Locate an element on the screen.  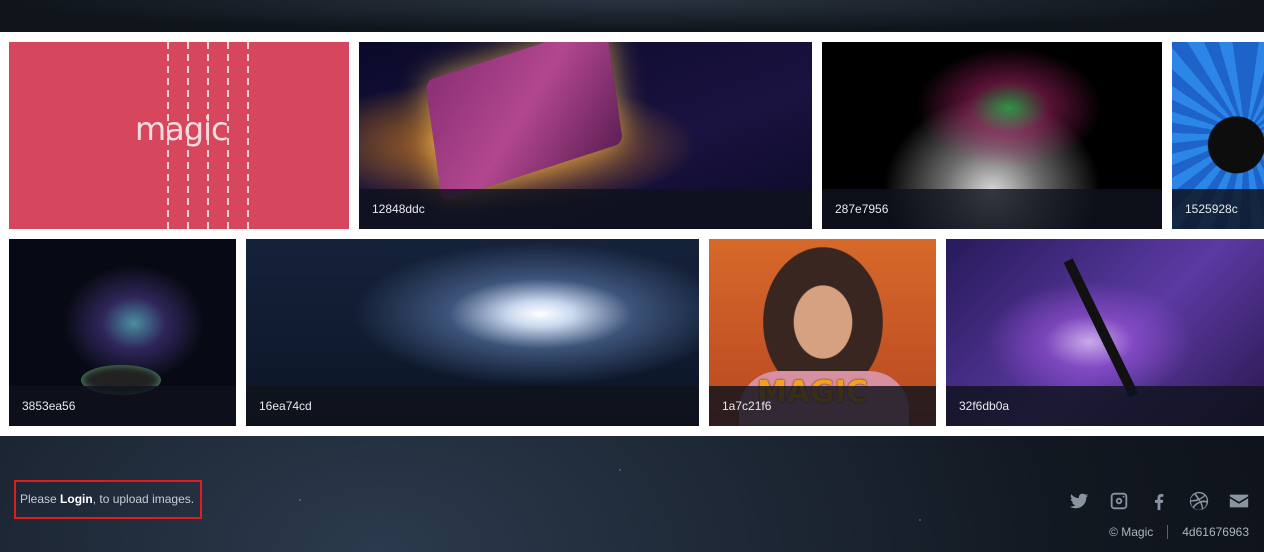
tile-caption: 3853ea56 is located at coordinates (122, 406).